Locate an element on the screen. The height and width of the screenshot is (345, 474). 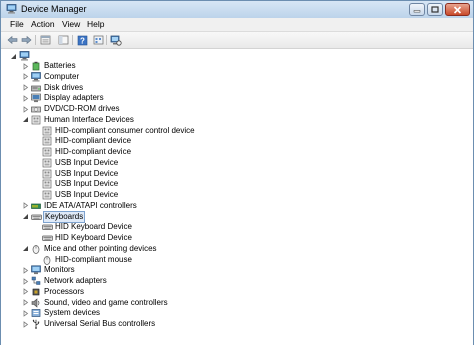
forward-button is located at coordinates (26, 40).